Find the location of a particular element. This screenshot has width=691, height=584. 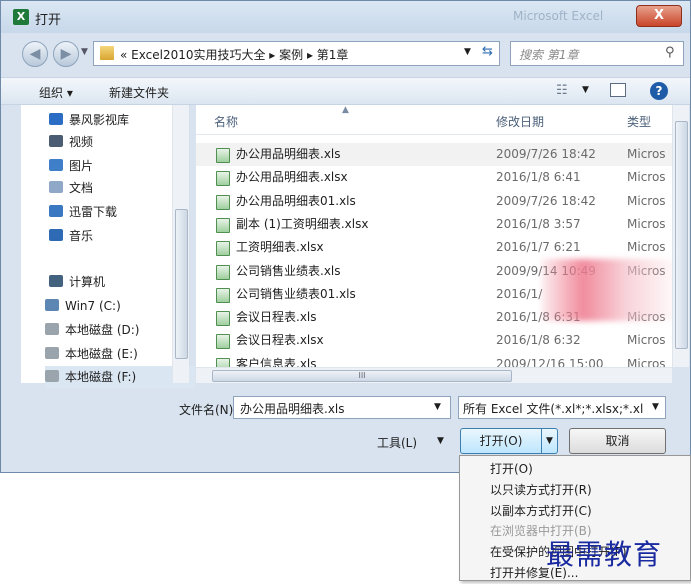

view-options-icon: ☷ is located at coordinates (562, 90).